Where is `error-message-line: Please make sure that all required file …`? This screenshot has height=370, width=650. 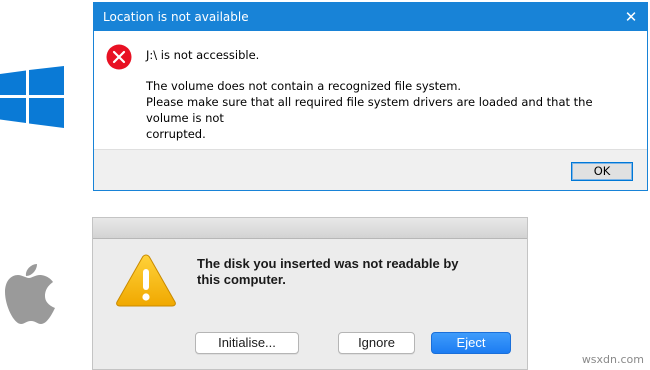 error-message-line: Please make sure that all required file … is located at coordinates (369, 110).